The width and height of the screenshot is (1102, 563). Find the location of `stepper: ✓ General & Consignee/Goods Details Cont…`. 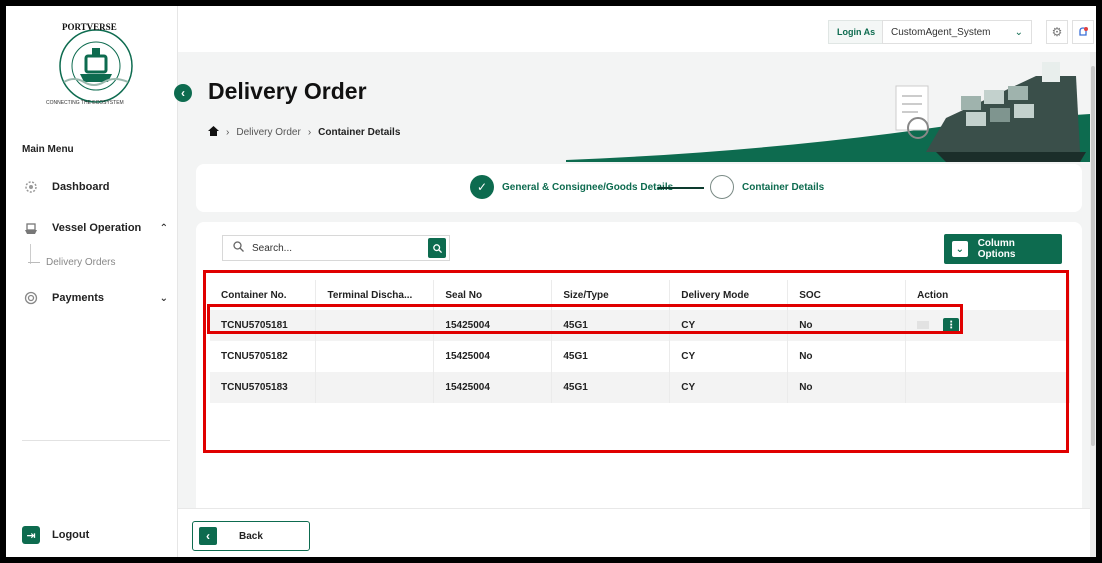

stepper: ✓ General & Consignee/Goods Details Cont… is located at coordinates (639, 188).